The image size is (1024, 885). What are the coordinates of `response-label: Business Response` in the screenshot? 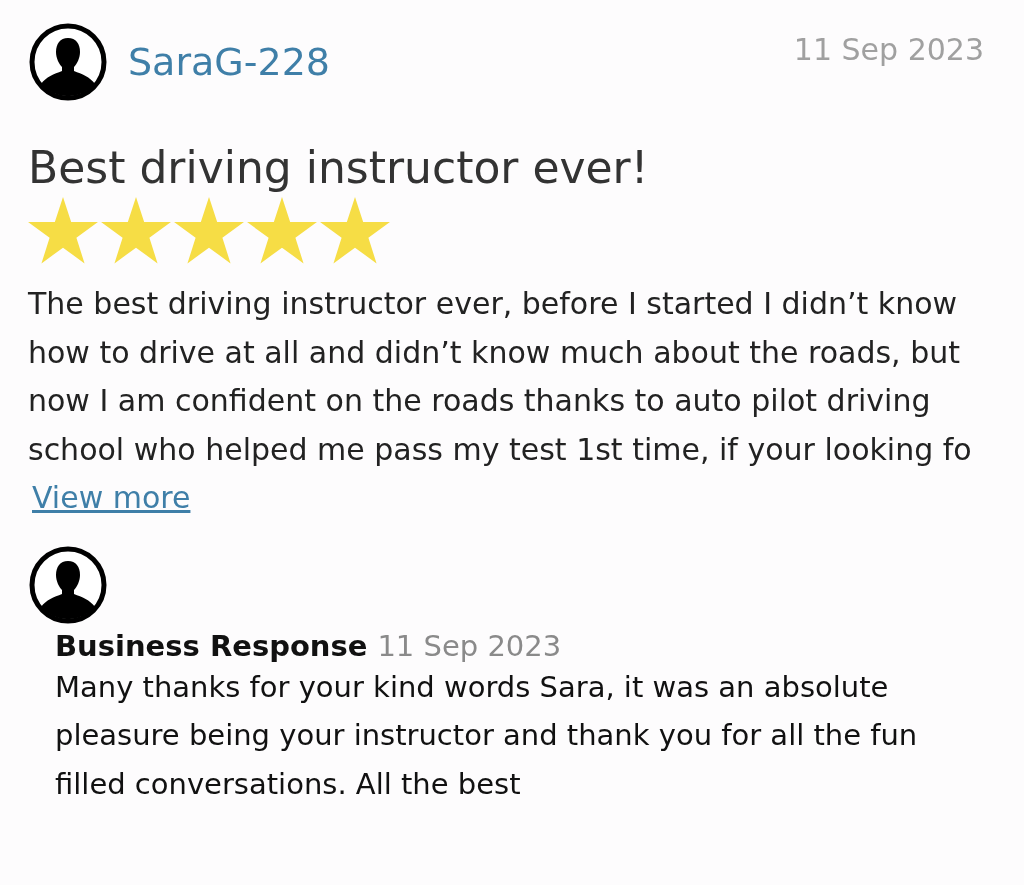 It's located at (211, 645).